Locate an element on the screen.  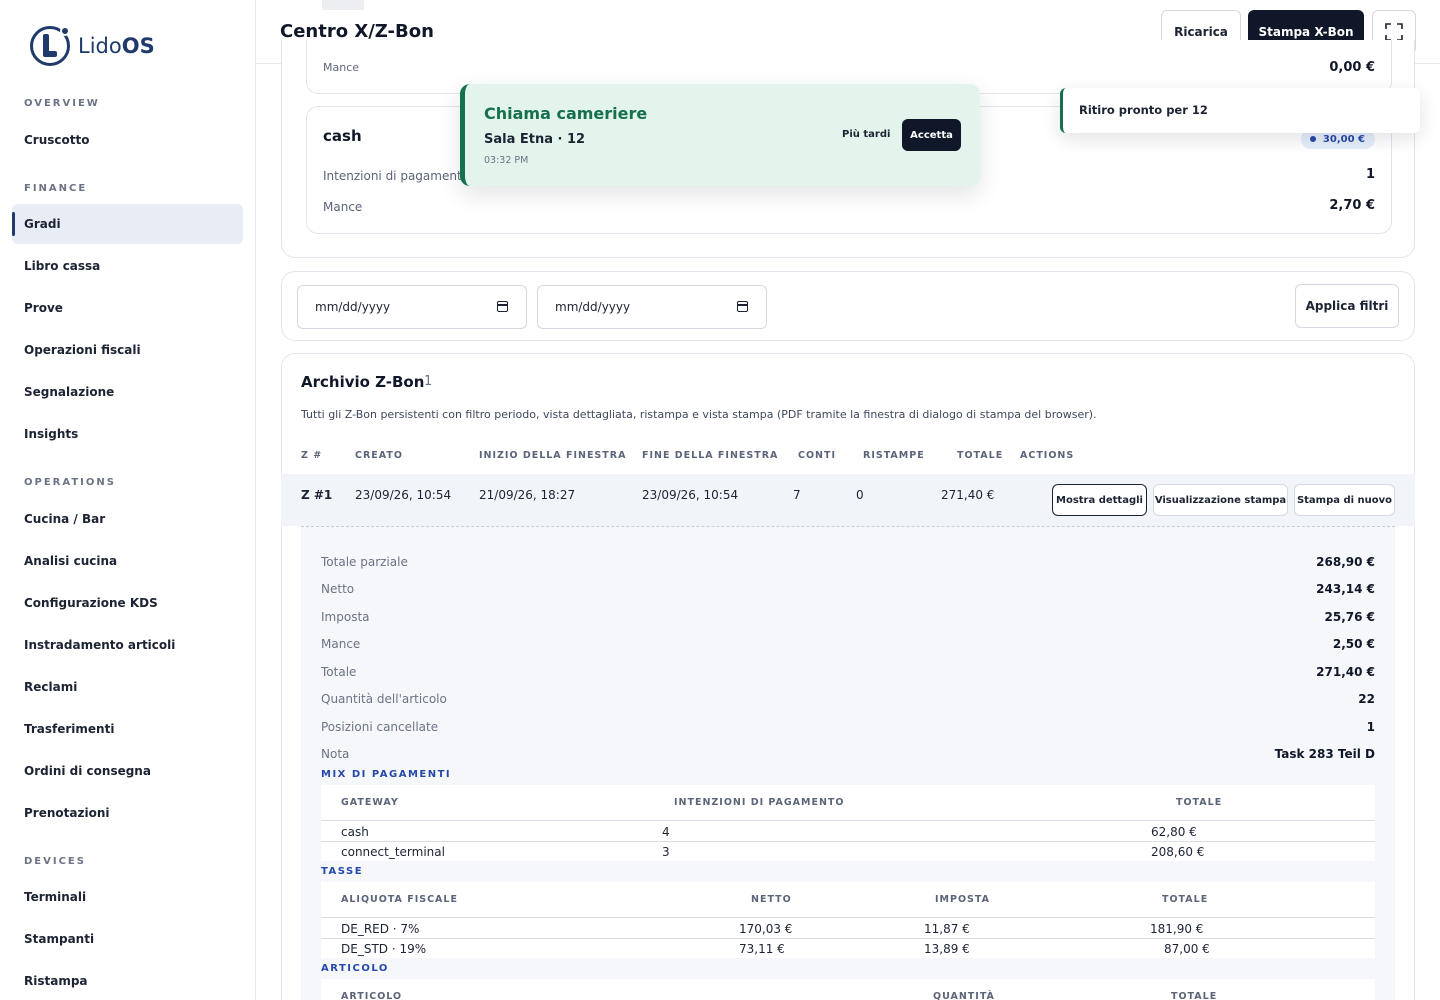
date-to-placeholder: mm/dd/yyyy is located at coordinates (593, 307).